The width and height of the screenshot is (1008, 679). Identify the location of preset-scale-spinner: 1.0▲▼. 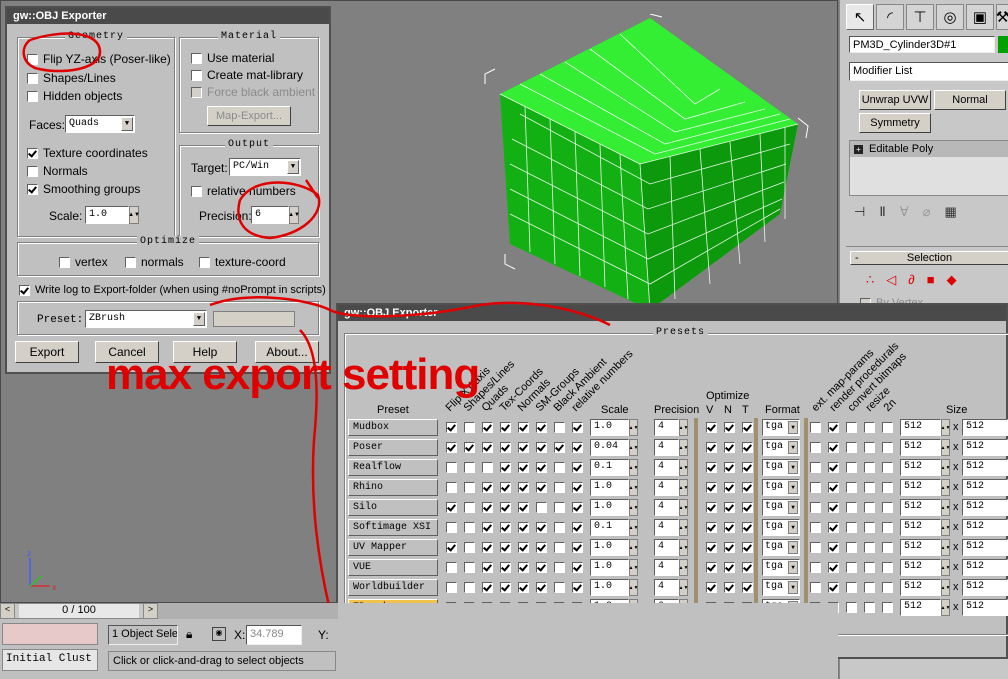
(614, 487).